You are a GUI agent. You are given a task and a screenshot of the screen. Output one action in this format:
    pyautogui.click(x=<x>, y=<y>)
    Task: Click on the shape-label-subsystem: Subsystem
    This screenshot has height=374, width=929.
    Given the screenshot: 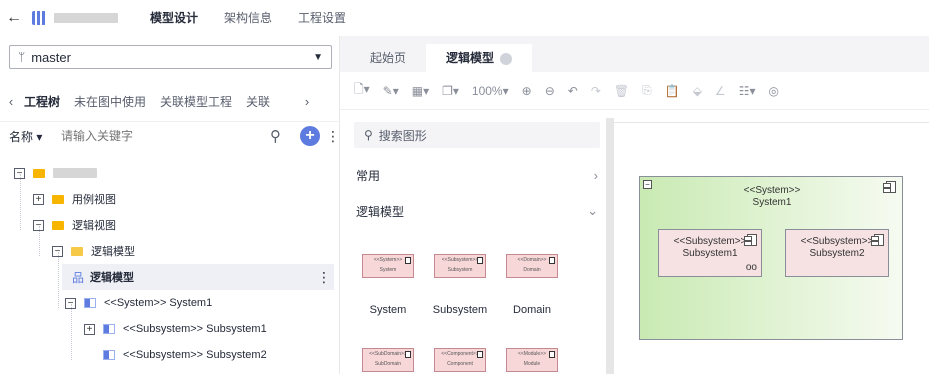 What is the action you would take?
    pyautogui.click(x=460, y=310)
    